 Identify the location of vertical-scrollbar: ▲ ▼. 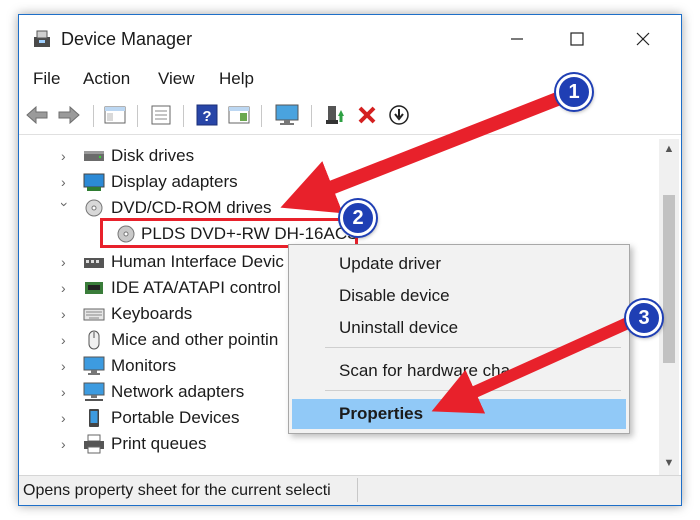
(669, 307).